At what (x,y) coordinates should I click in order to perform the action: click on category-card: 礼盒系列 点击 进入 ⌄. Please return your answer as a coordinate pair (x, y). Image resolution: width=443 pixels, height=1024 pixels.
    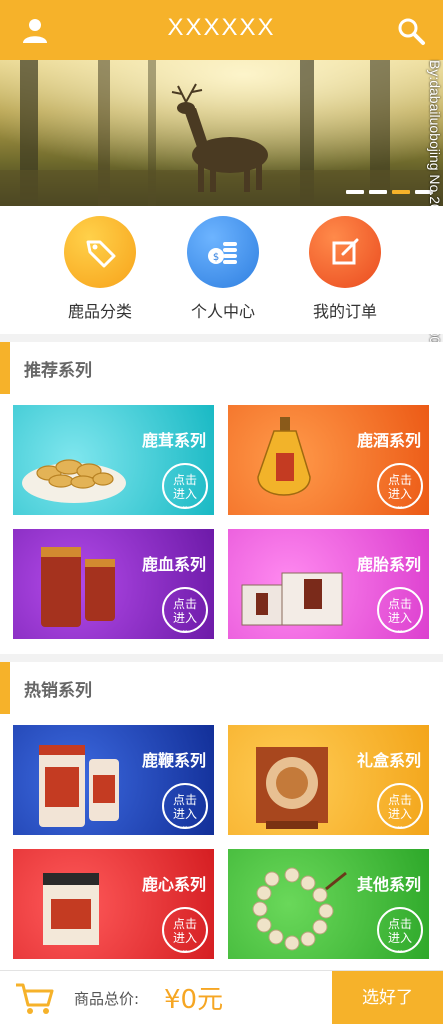
    Looking at the image, I should click on (328, 780).